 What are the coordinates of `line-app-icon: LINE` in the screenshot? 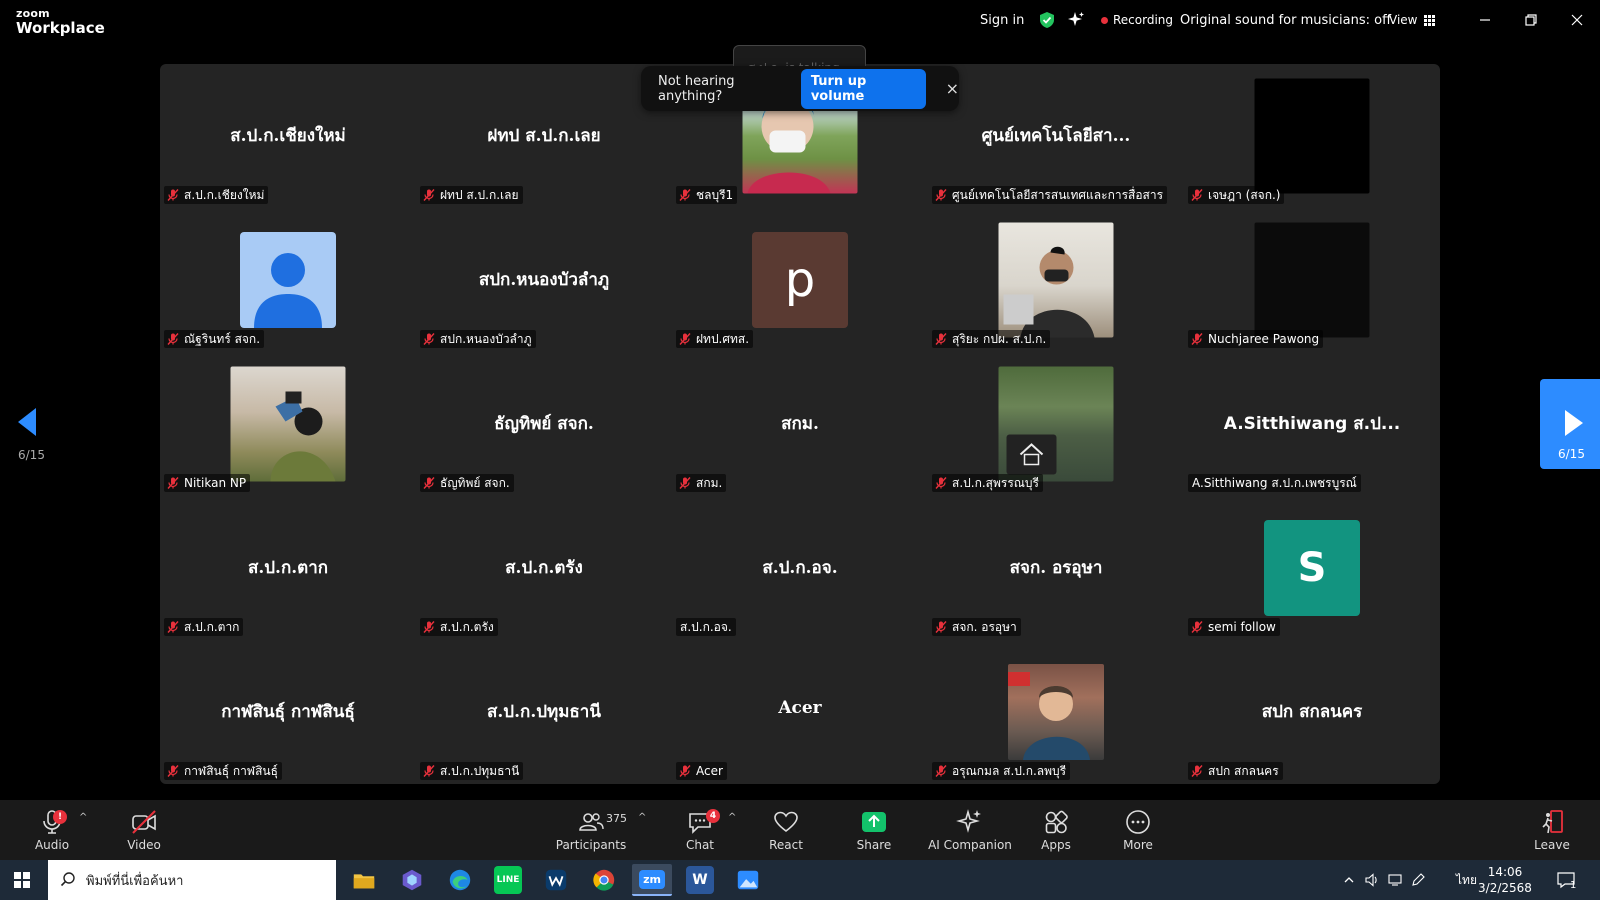 It's located at (508, 880).